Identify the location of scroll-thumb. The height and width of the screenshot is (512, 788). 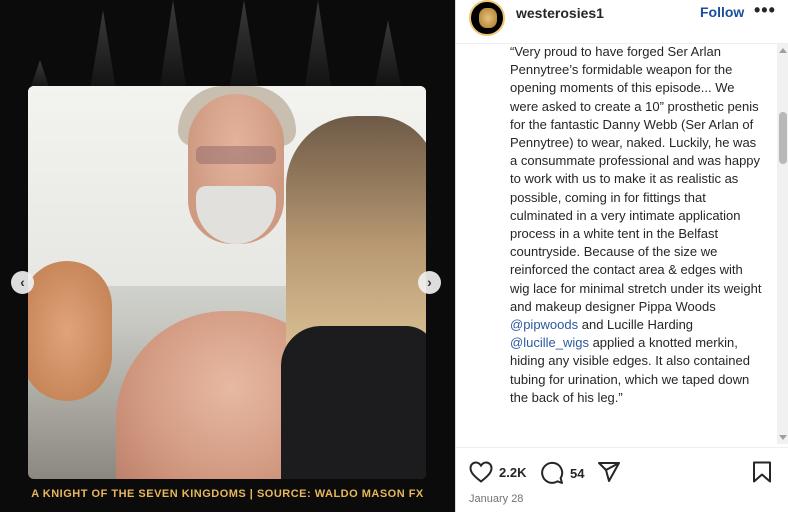
(783, 138).